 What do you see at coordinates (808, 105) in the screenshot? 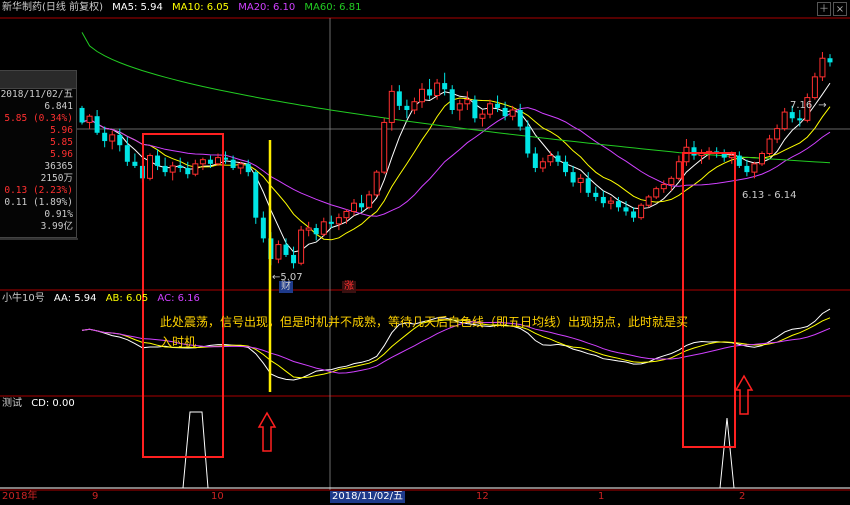
I see `high-price-marker: 7.16 →` at bounding box center [808, 105].